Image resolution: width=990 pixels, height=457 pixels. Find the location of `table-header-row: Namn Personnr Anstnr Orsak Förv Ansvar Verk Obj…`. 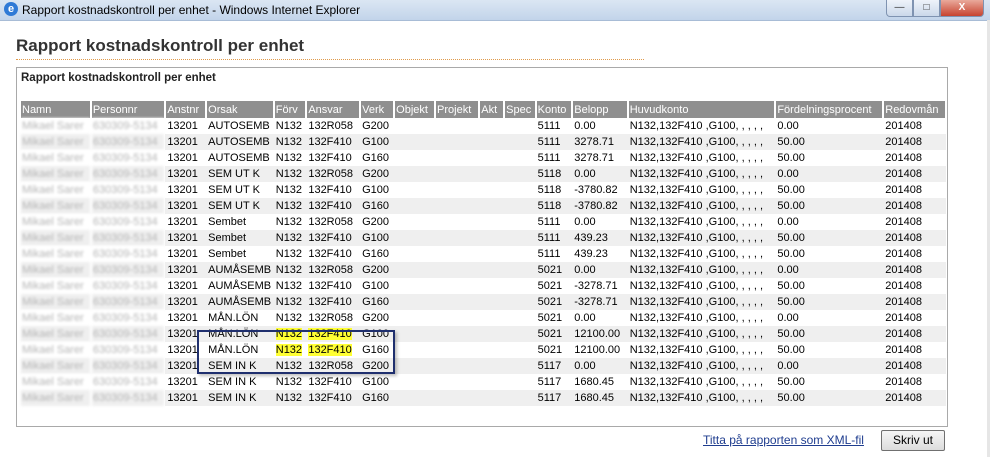

table-header-row: Namn Personnr Anstnr Orsak Förv Ansvar Verk Obj… is located at coordinates (484, 109).